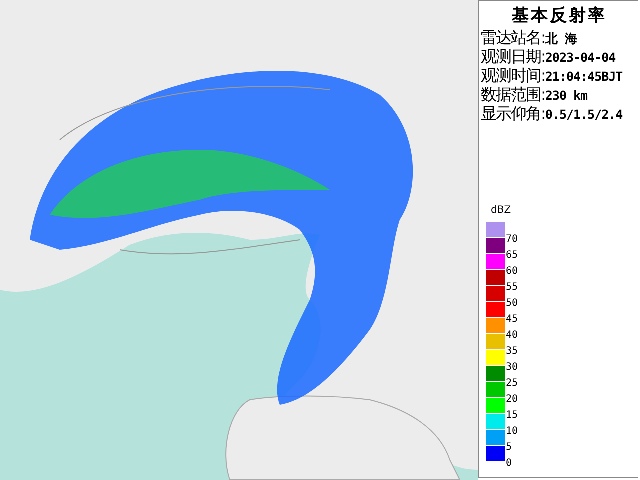 This screenshot has height=480, width=640. What do you see at coordinates (512, 272) in the screenshot?
I see `legend-label: 60` at bounding box center [512, 272].